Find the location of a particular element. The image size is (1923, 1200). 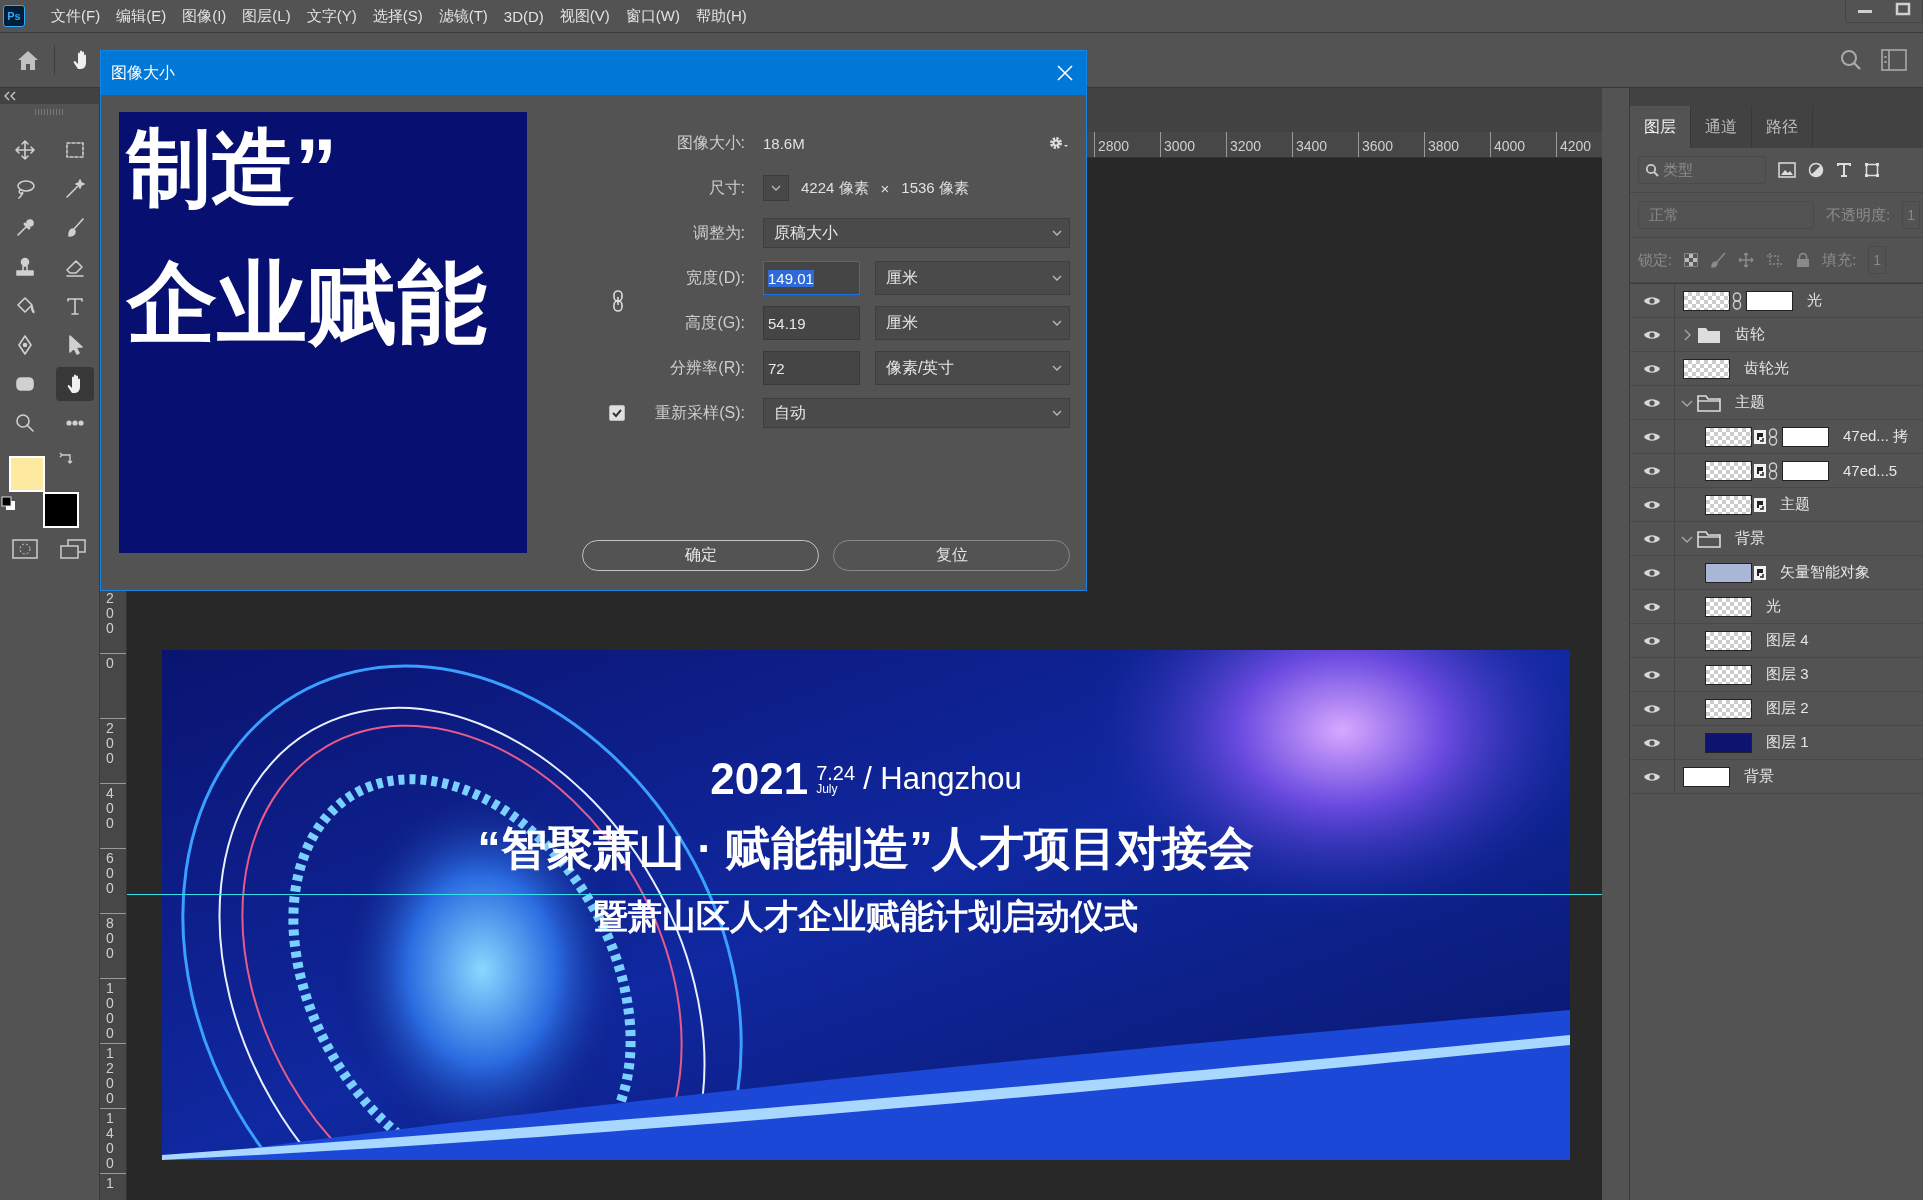

ruler-label: 3200 is located at coordinates (1259, 144).